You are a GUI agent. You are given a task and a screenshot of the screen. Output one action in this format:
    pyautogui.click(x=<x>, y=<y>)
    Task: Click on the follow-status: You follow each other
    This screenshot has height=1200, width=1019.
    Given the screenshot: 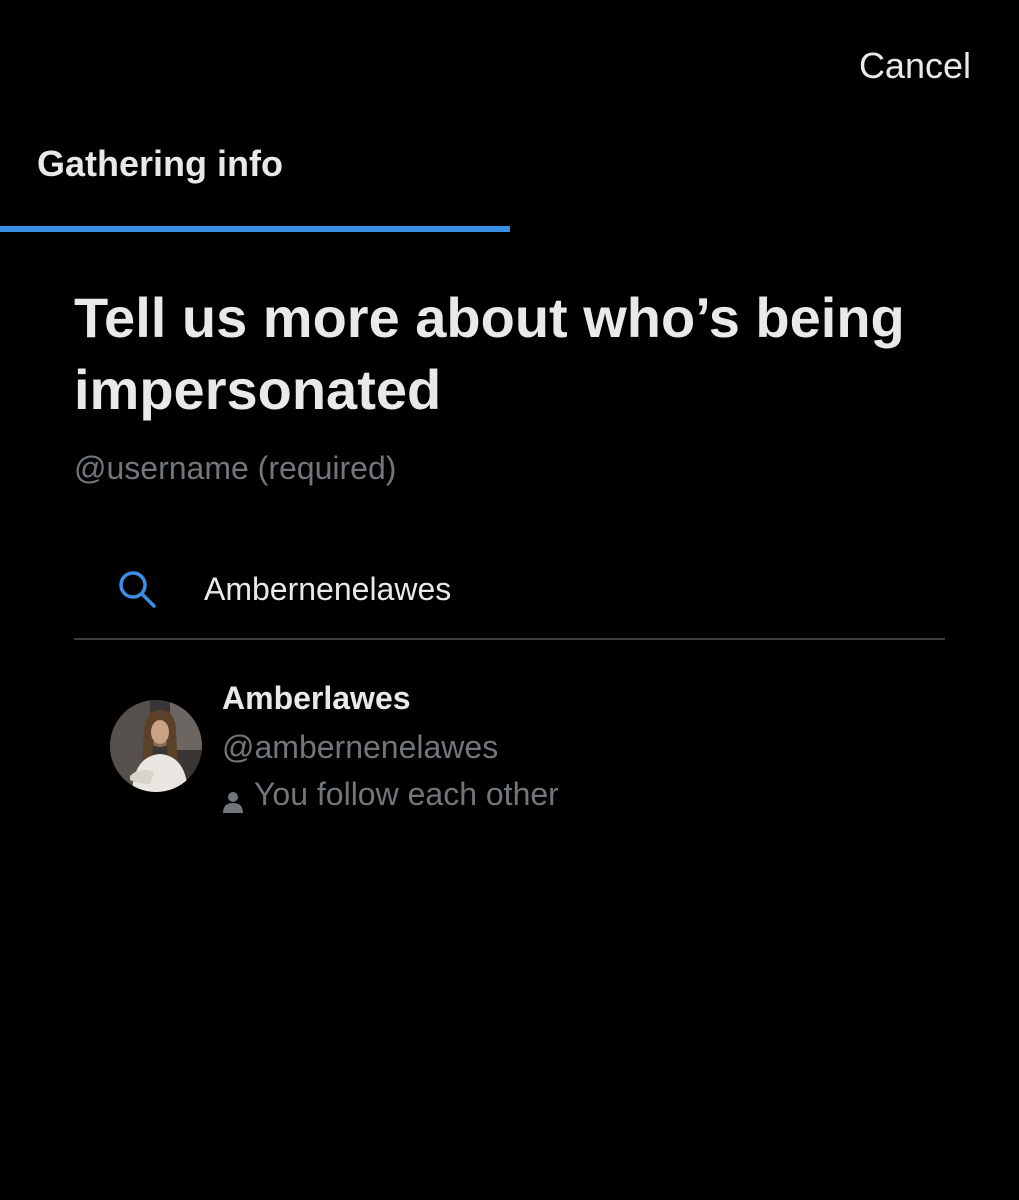 What is the action you would take?
    pyautogui.click(x=390, y=794)
    